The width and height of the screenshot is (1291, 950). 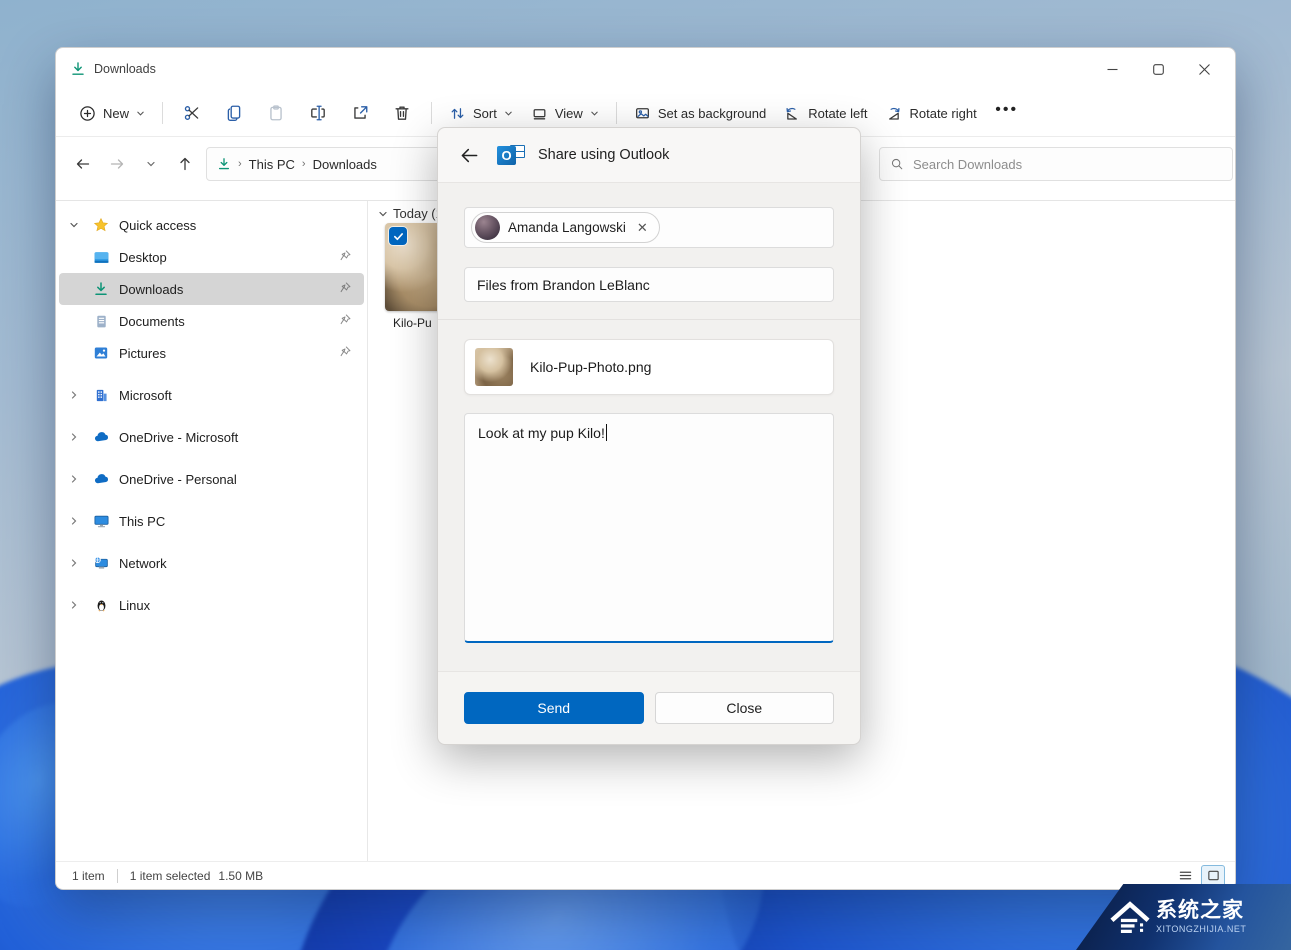 I want to click on paste-button, so click(x=276, y=113).